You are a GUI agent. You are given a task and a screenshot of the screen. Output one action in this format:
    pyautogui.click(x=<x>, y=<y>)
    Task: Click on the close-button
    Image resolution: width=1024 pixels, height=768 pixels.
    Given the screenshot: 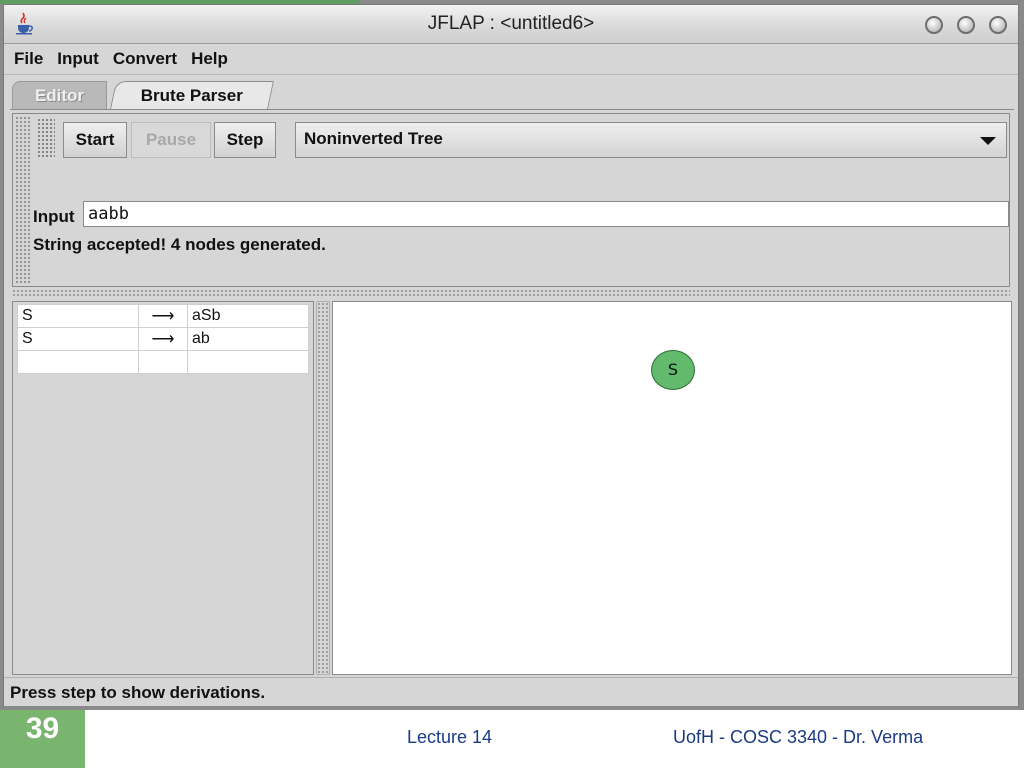 What is the action you would take?
    pyautogui.click(x=998, y=25)
    